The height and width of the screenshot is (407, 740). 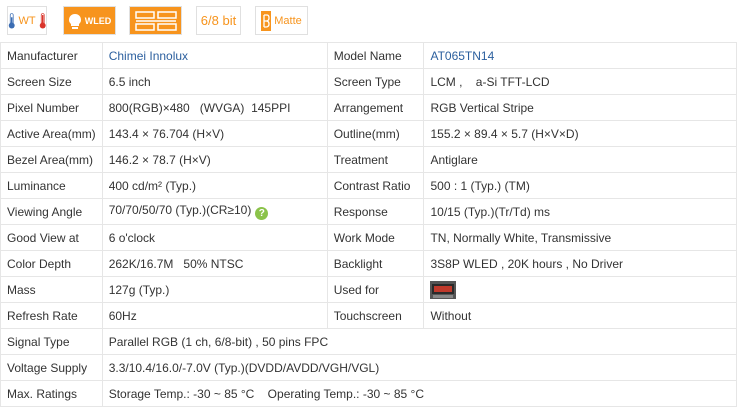 I want to click on car-display-icon, so click(x=443, y=289).